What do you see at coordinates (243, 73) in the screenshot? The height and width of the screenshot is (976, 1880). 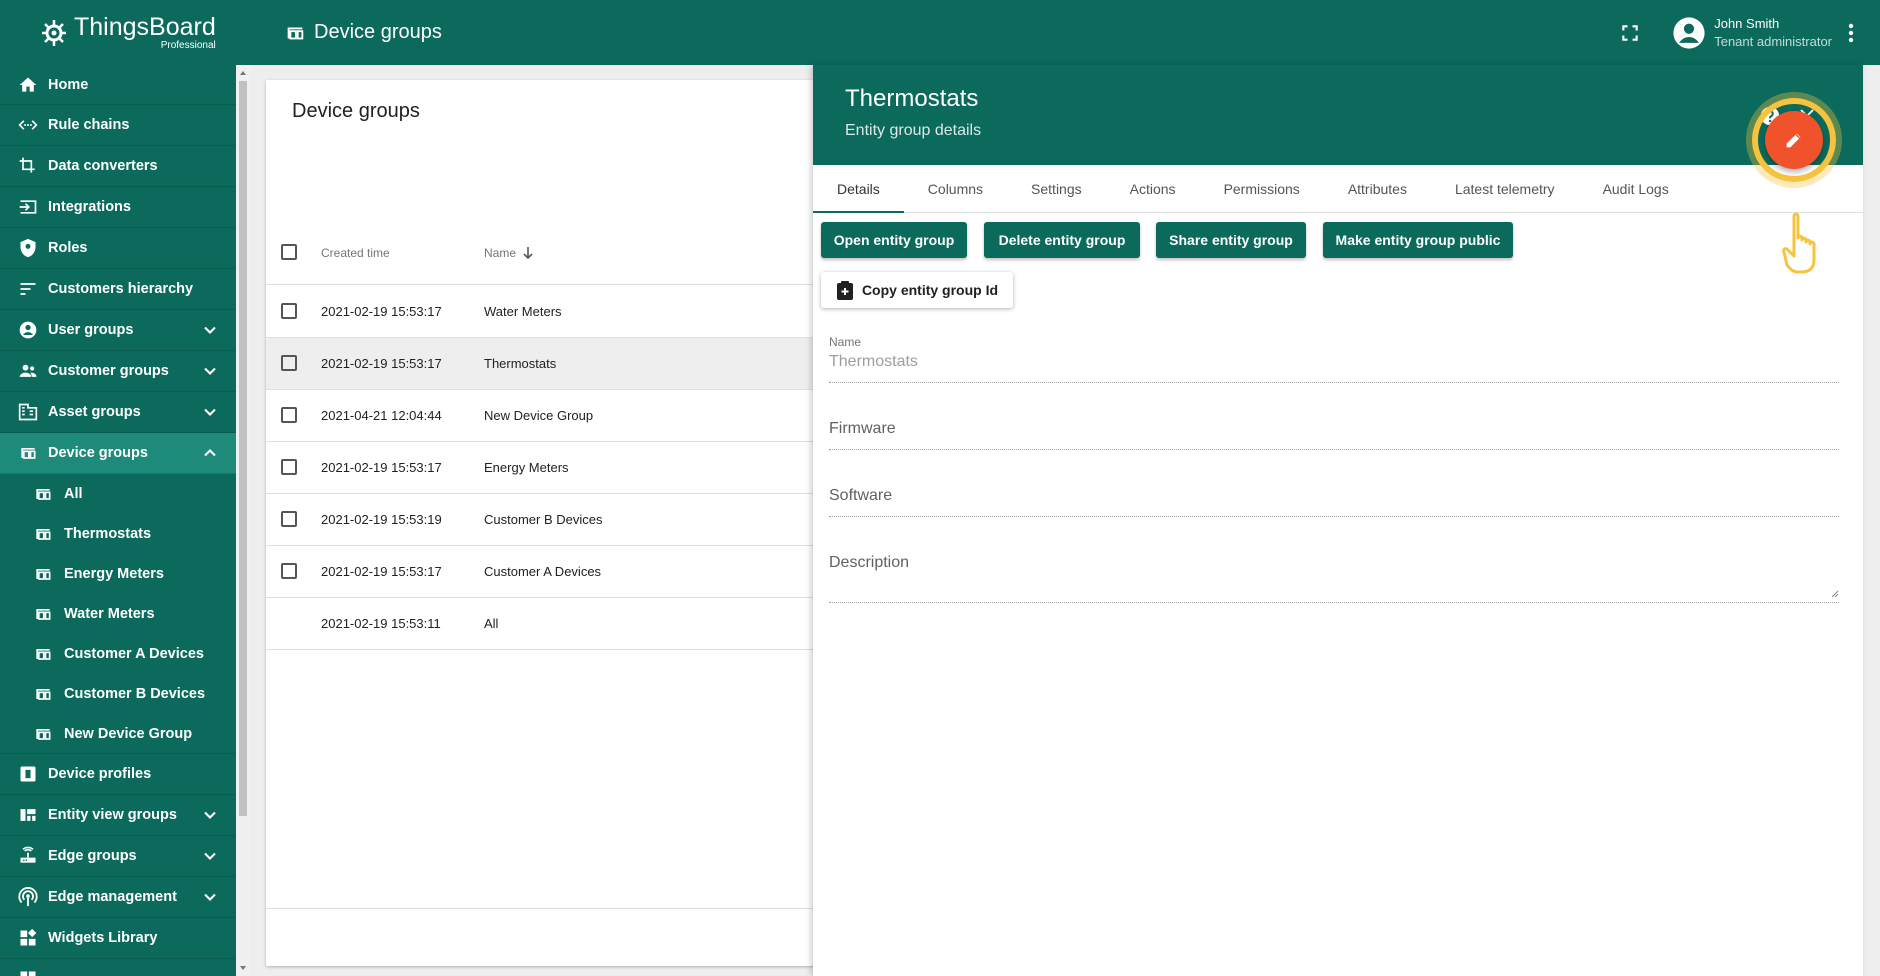 I see `scroll-up-arrow-icon` at bounding box center [243, 73].